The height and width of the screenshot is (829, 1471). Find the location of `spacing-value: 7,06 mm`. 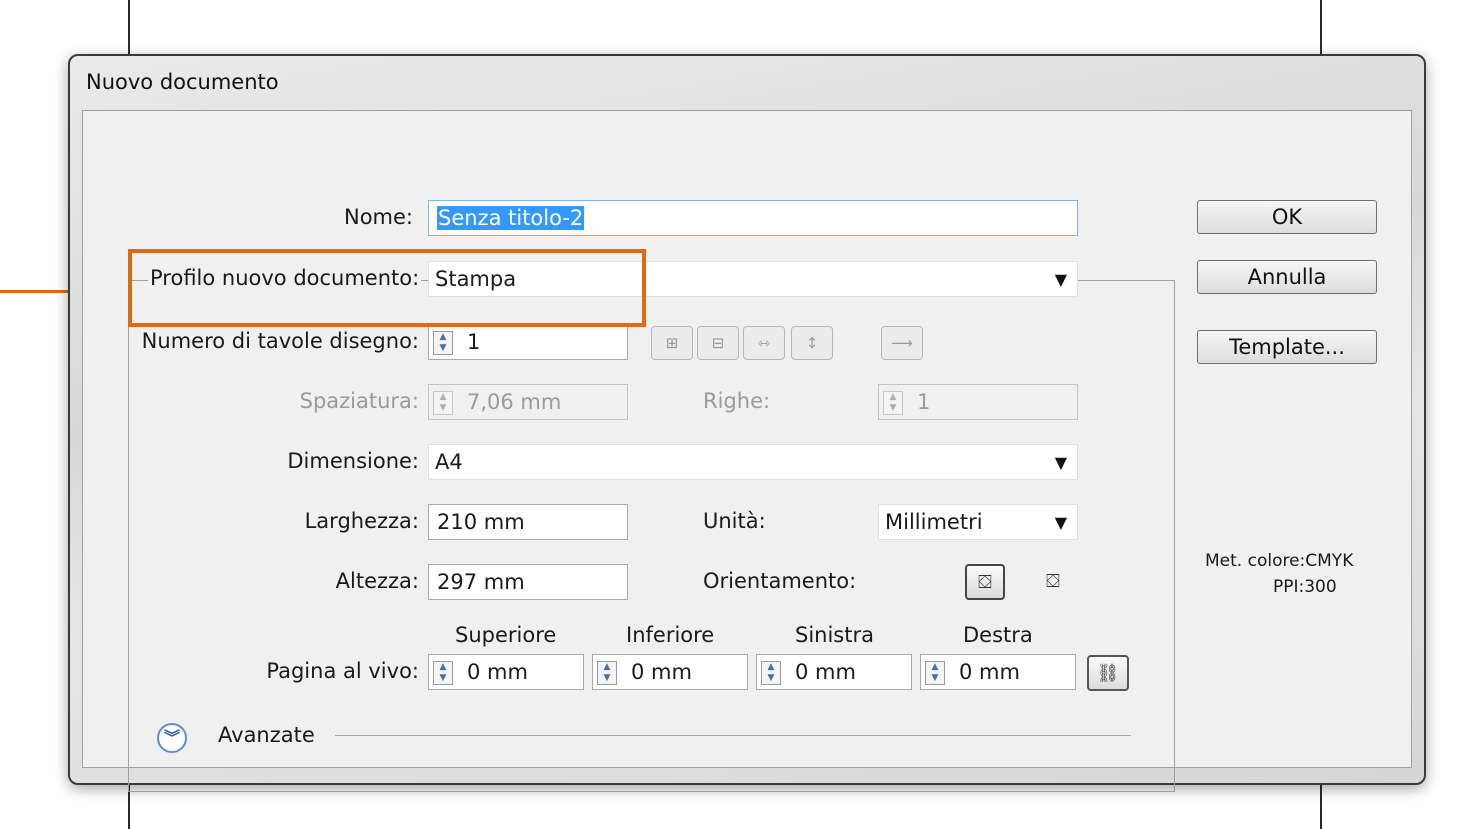

spacing-value: 7,06 mm is located at coordinates (514, 402).